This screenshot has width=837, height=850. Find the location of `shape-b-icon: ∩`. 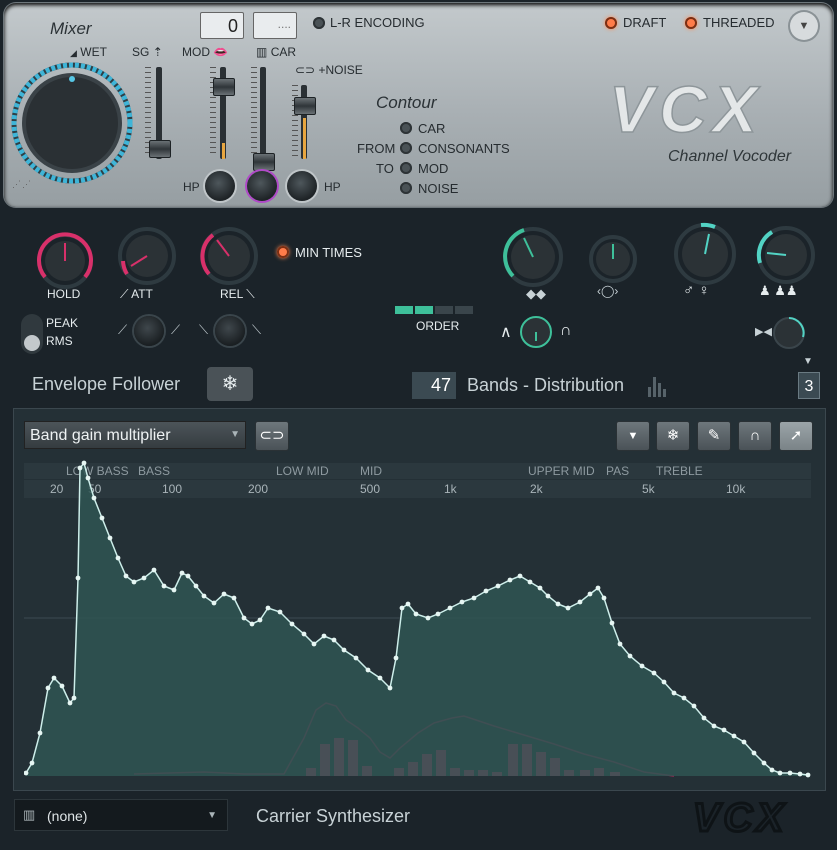

shape-b-icon: ∩ is located at coordinates (566, 331).